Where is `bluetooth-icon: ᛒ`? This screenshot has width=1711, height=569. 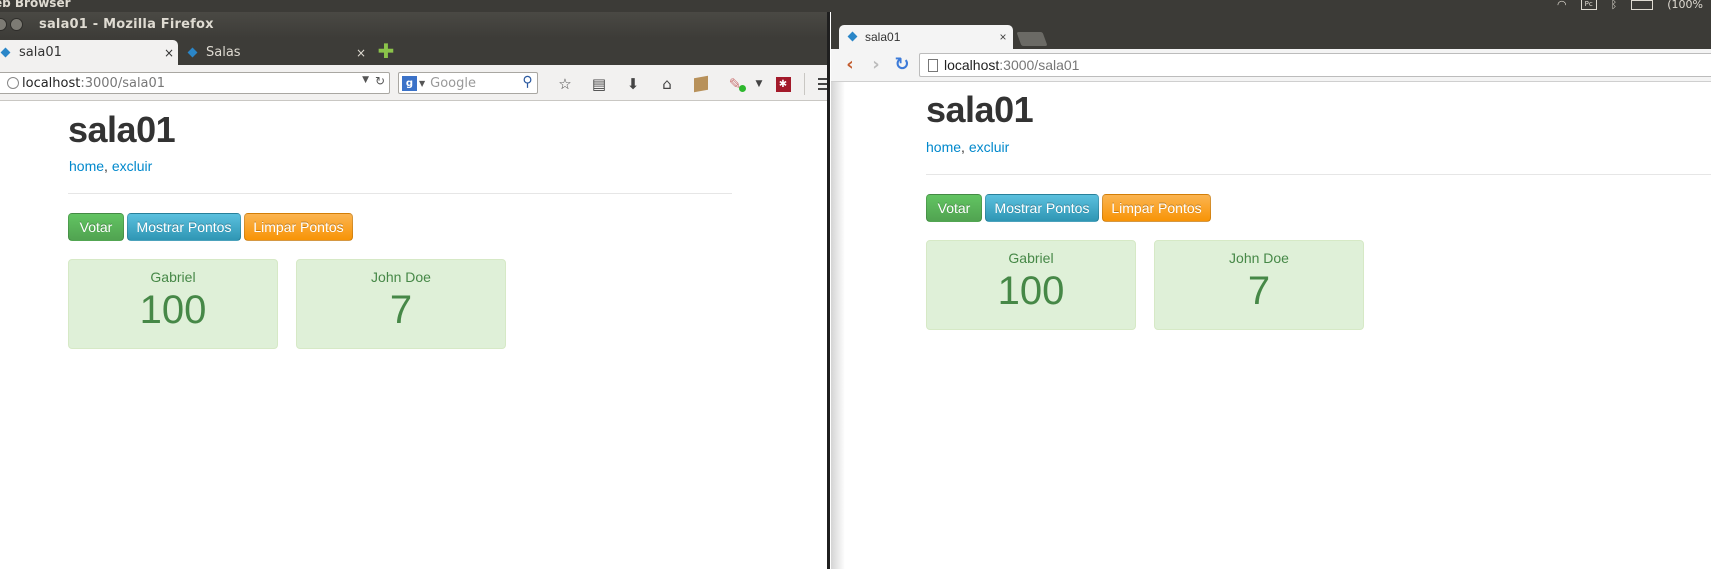 bluetooth-icon: ᛒ is located at coordinates (1614, 5).